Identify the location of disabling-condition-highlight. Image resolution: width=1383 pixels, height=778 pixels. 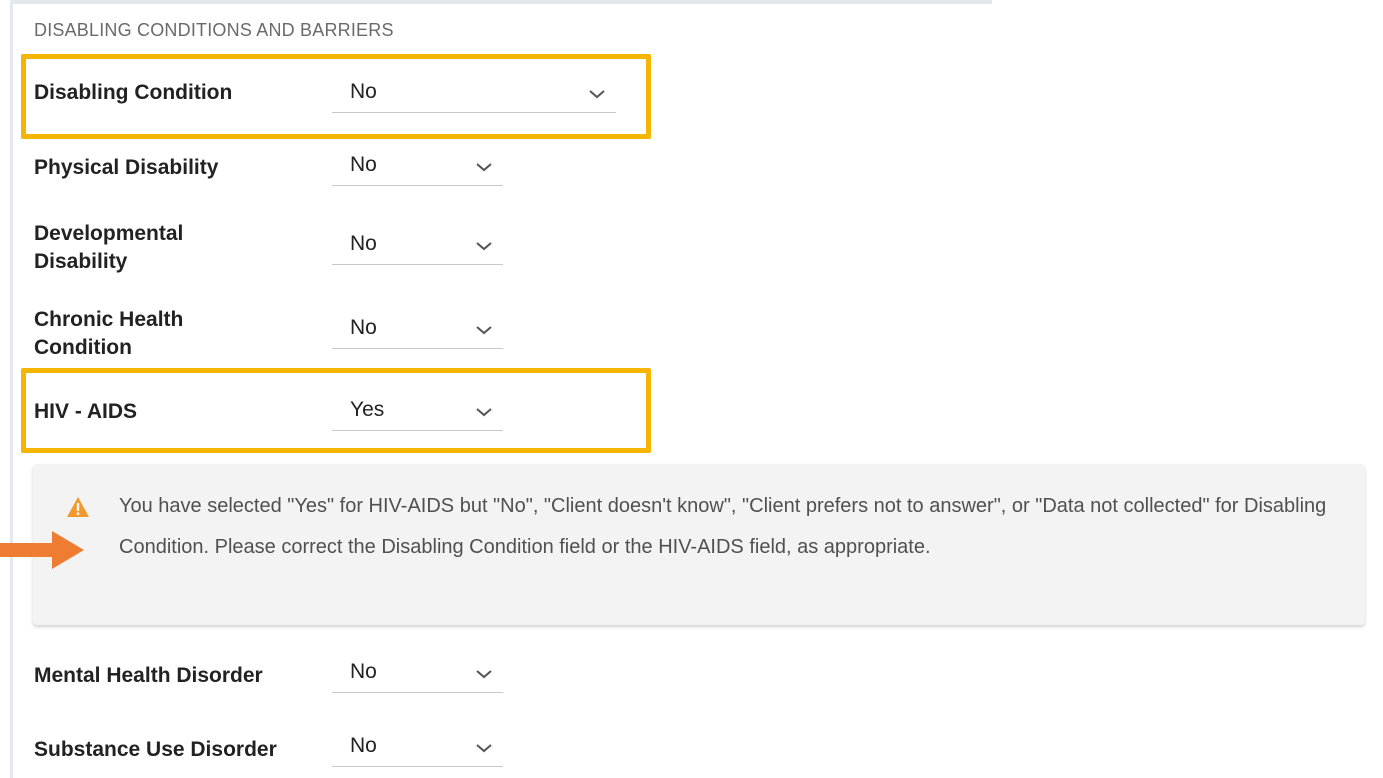
(336, 96).